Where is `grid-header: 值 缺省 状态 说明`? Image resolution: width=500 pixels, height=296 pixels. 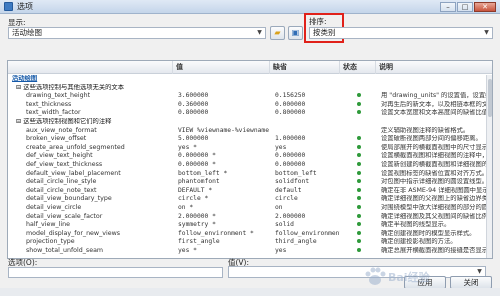 grid-header: 值 缺省 状态 说明 is located at coordinates (250, 67).